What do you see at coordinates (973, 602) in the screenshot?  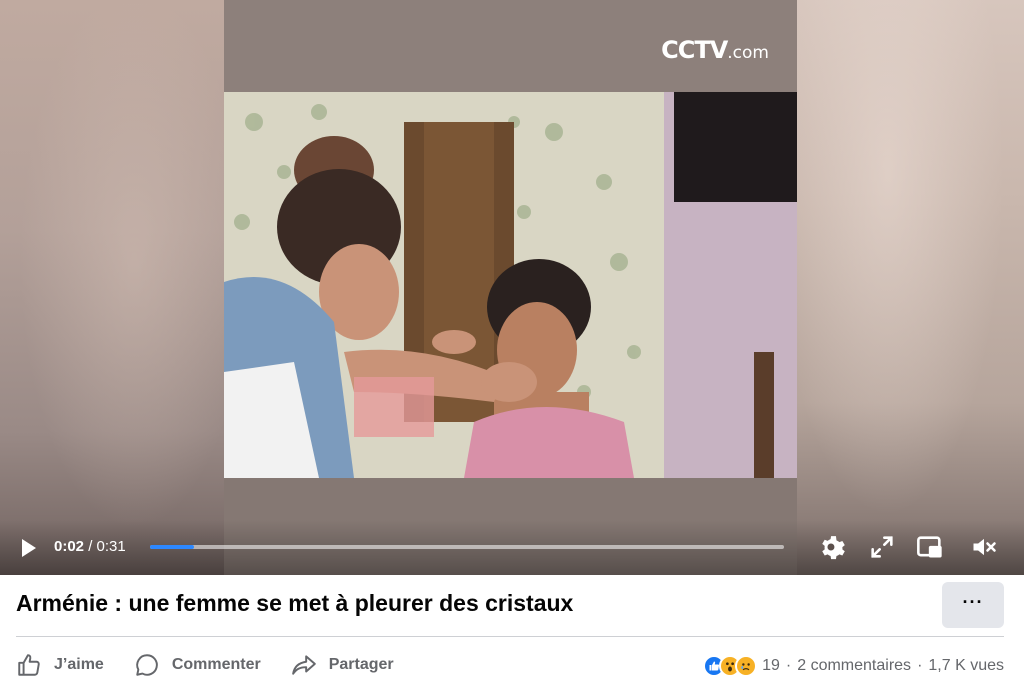 I see `more-options-label: ···` at bounding box center [973, 602].